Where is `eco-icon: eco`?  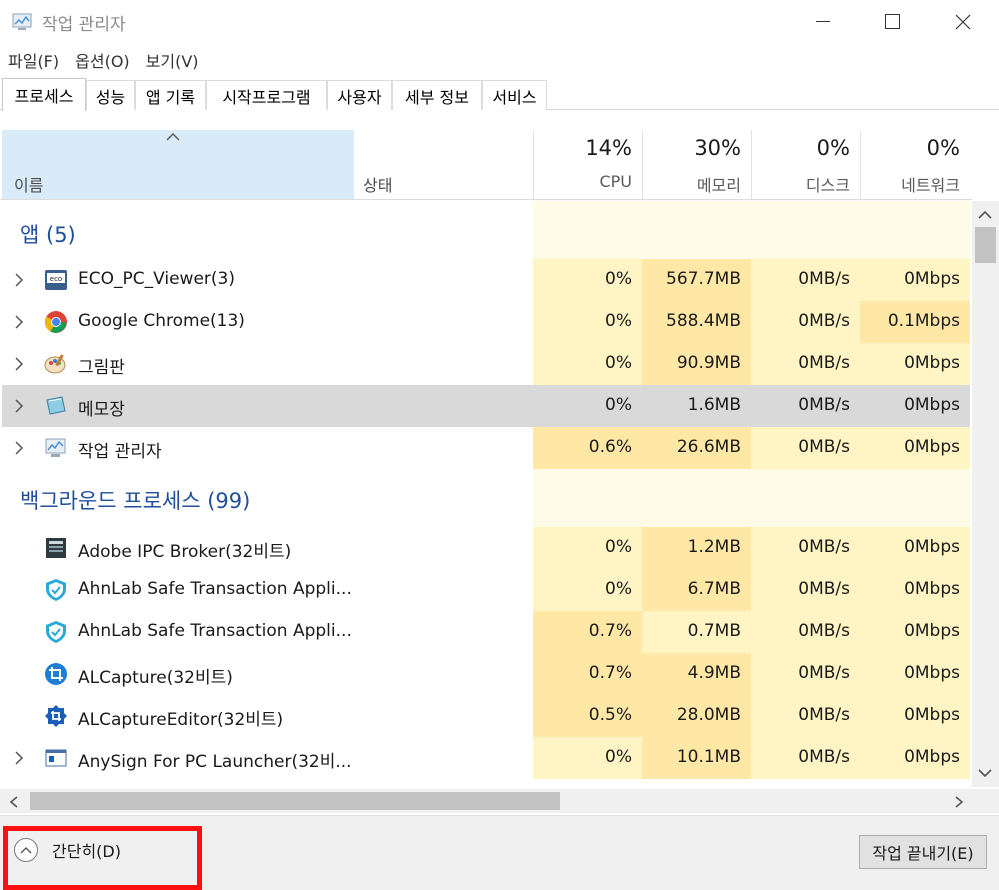
eco-icon: eco is located at coordinates (56, 280).